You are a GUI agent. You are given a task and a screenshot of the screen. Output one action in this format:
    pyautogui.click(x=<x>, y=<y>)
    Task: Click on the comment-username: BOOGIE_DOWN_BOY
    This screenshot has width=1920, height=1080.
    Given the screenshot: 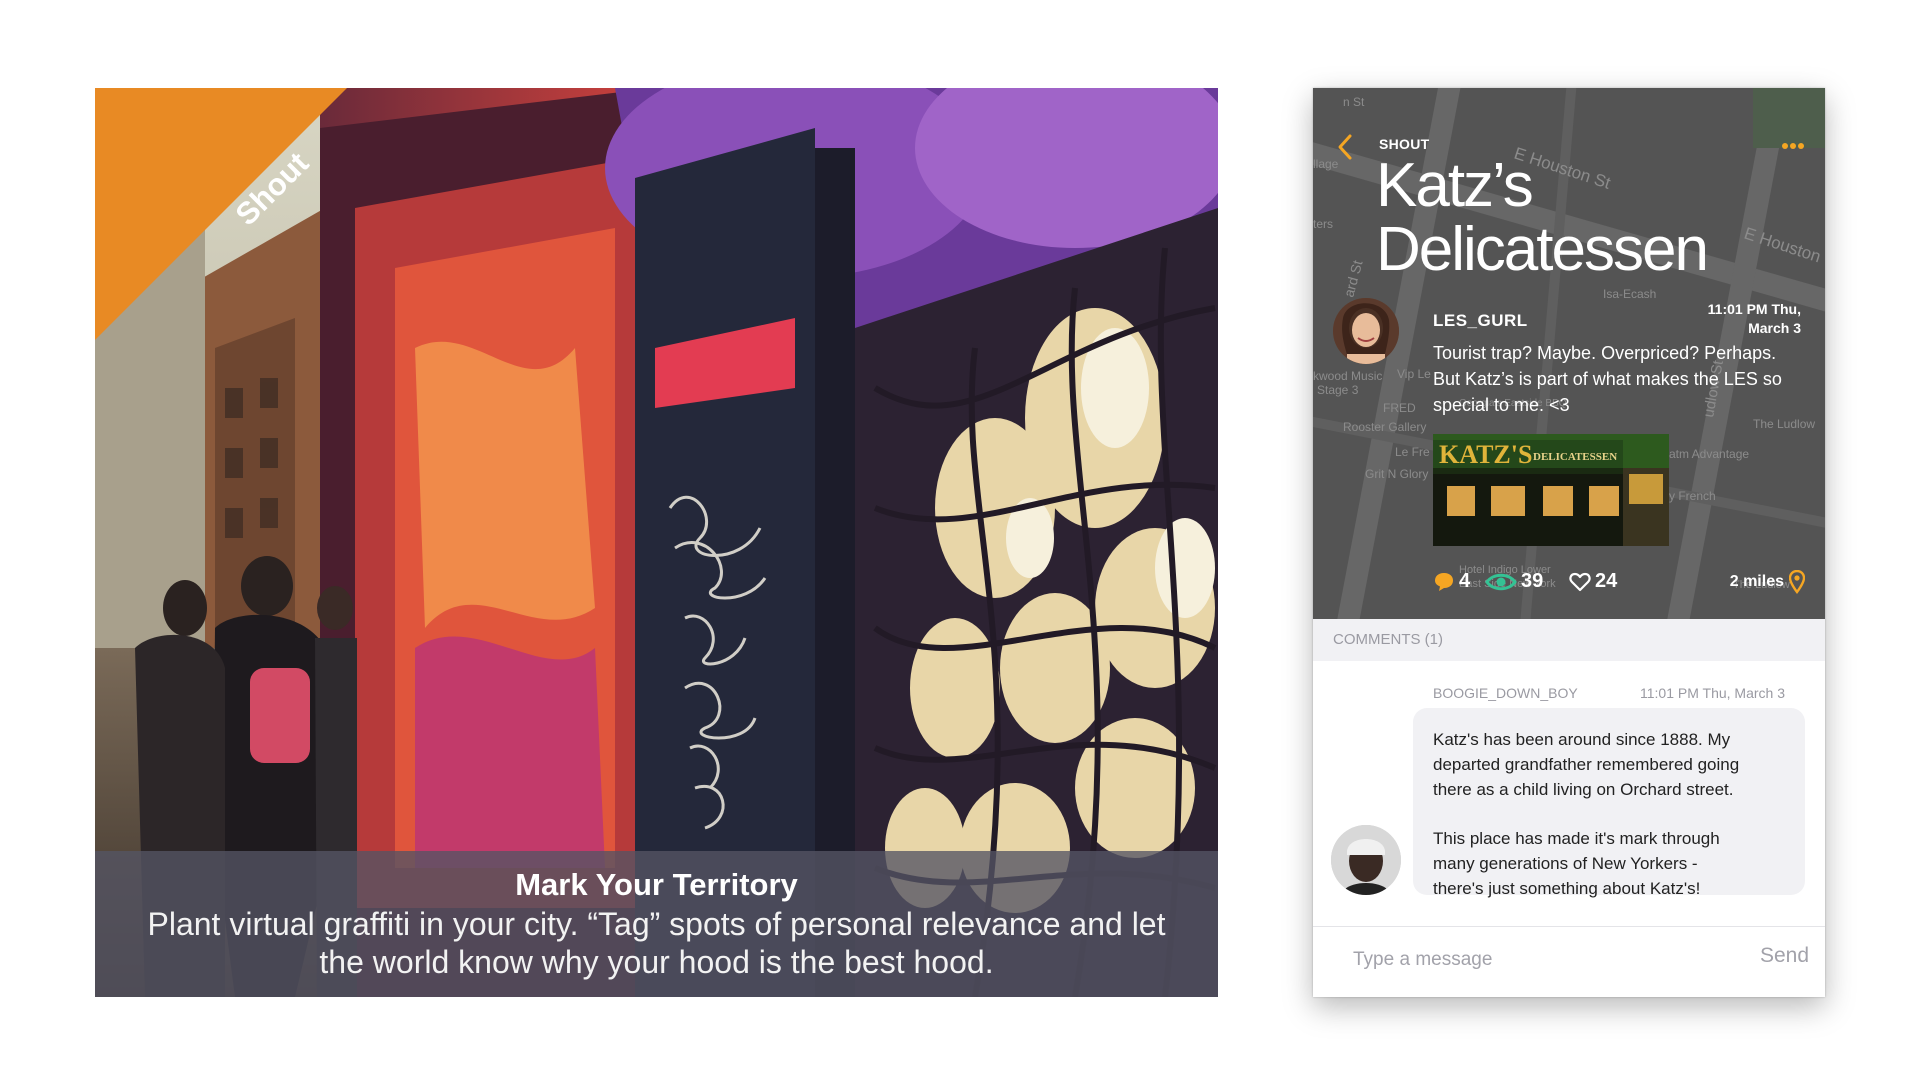 What is the action you would take?
    pyautogui.click(x=1505, y=693)
    